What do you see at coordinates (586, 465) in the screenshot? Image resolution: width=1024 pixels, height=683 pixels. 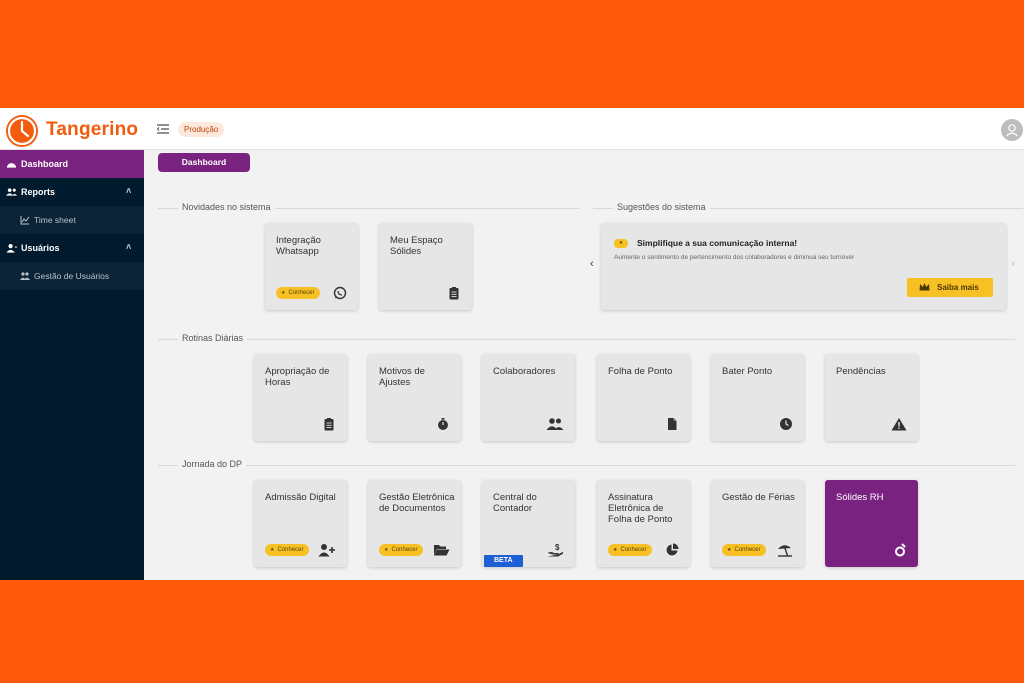 I see `section-jornada: Jornada do DP` at bounding box center [586, 465].